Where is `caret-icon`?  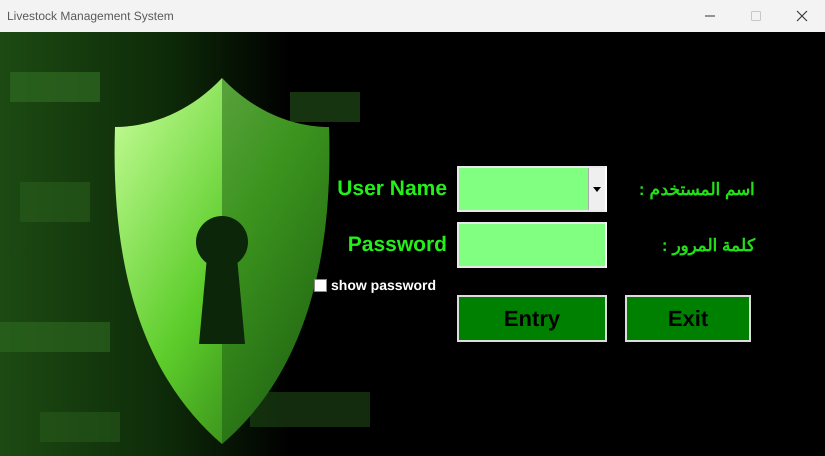 caret-icon is located at coordinates (597, 189).